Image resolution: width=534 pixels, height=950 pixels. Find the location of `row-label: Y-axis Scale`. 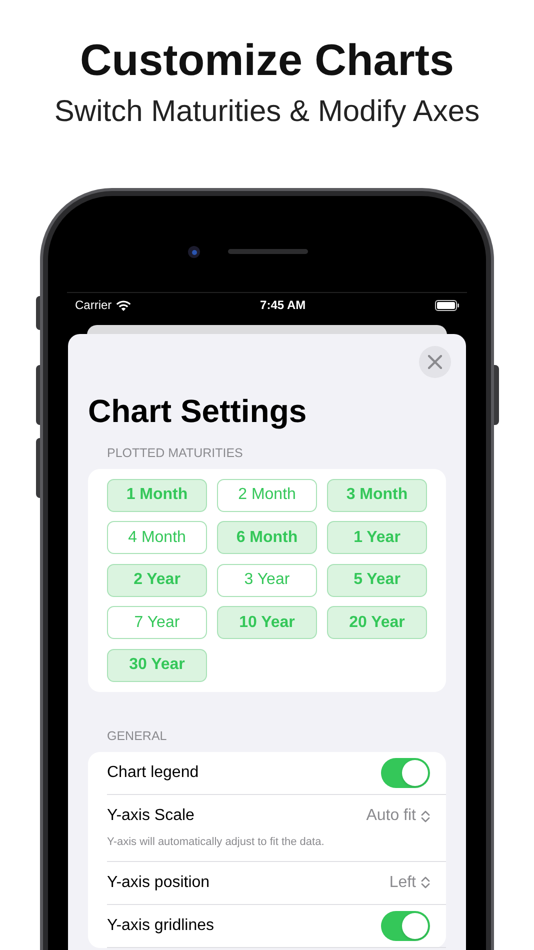

row-label: Y-axis Scale is located at coordinates (151, 816).